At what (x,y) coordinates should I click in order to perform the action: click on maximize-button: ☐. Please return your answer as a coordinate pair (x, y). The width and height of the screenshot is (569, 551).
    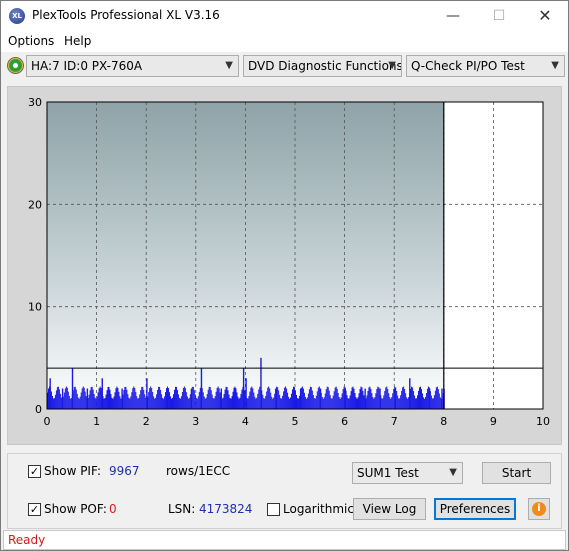
    Looking at the image, I should click on (499, 16).